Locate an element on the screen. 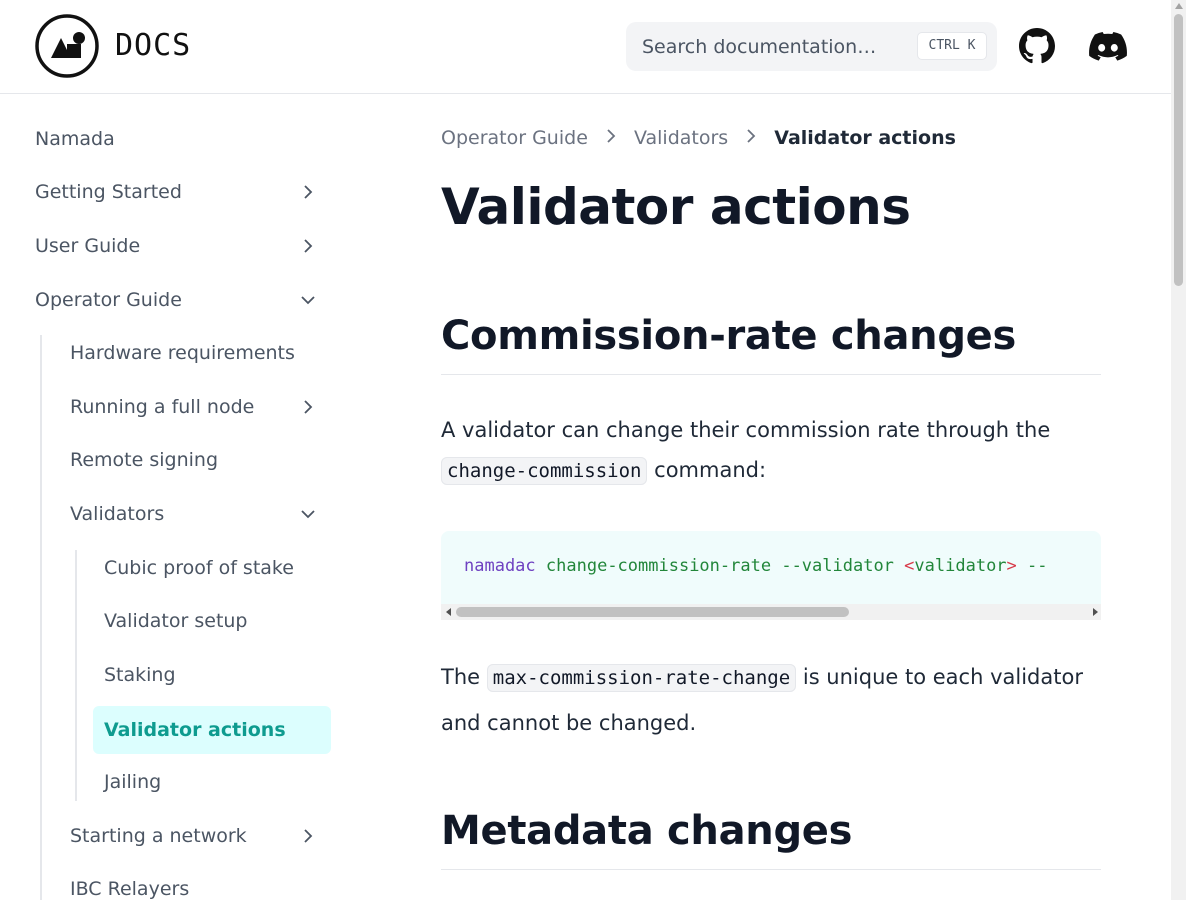 The height and width of the screenshot is (910, 1186). page-scrollbar-thumb is located at coordinates (1178, 150).